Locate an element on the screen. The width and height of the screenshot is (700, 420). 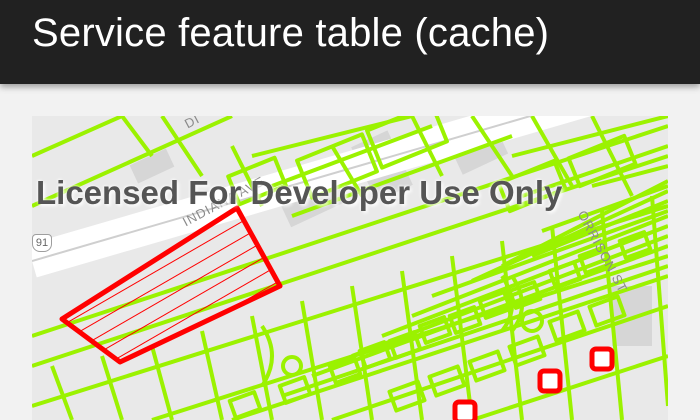
app-title: Service feature table (cache) is located at coordinates (291, 33).